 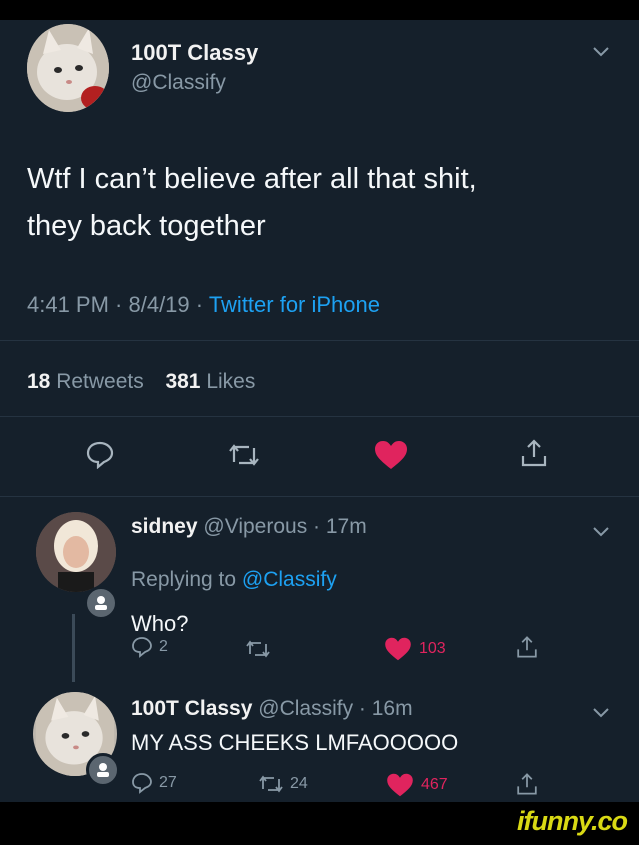 What do you see at coordinates (68, 68) in the screenshot?
I see `author-avatar` at bounding box center [68, 68].